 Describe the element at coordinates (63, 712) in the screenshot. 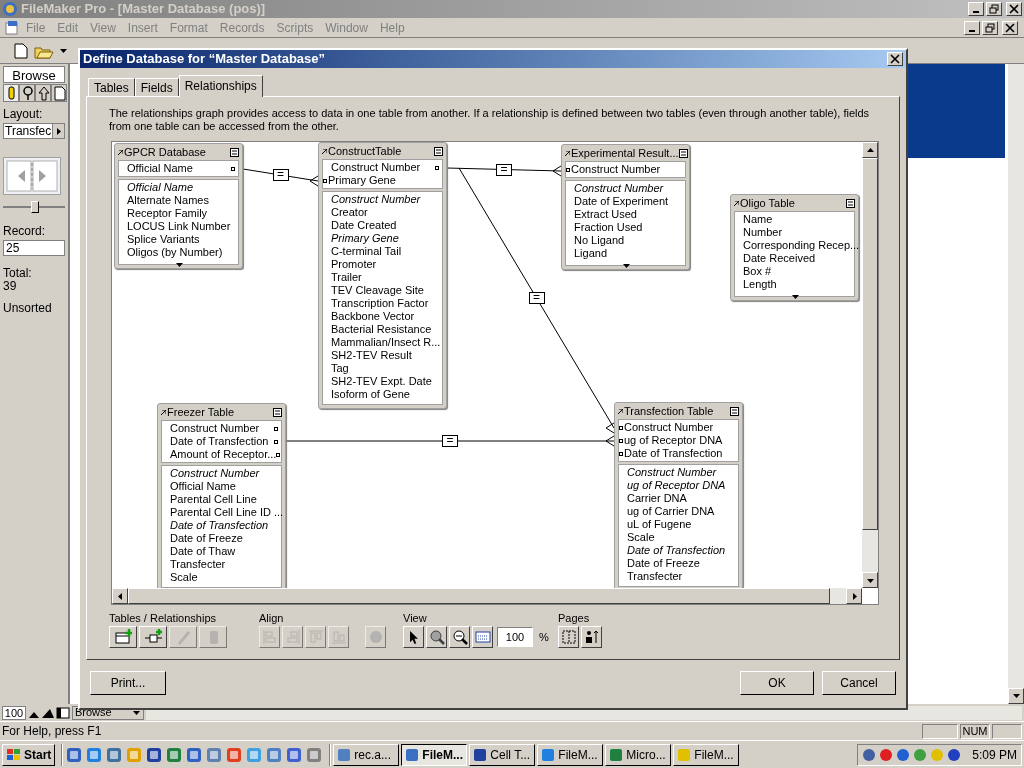

I see `status-area-icon` at that location.